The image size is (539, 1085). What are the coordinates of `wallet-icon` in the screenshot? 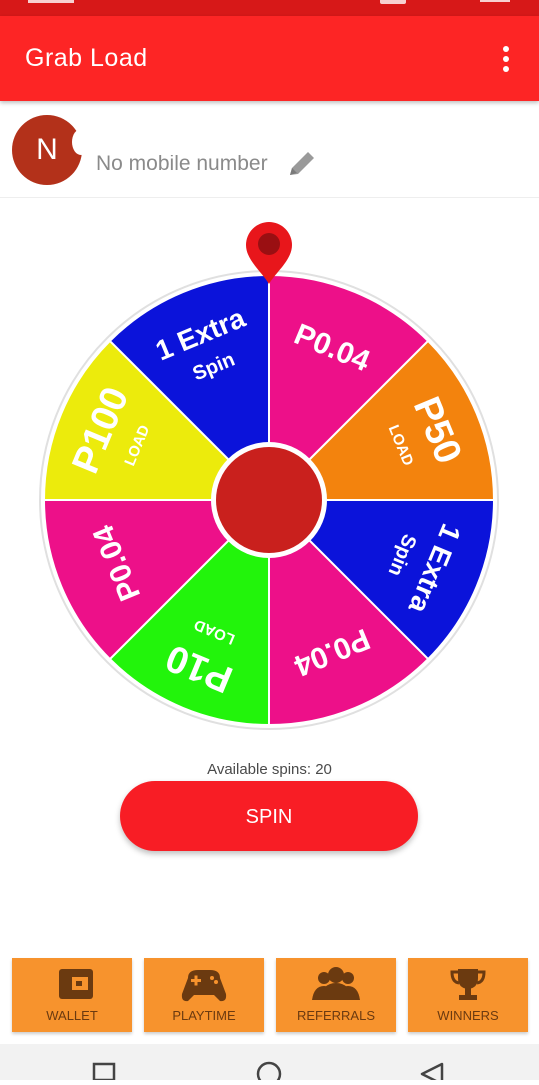 It's located at (76, 984).